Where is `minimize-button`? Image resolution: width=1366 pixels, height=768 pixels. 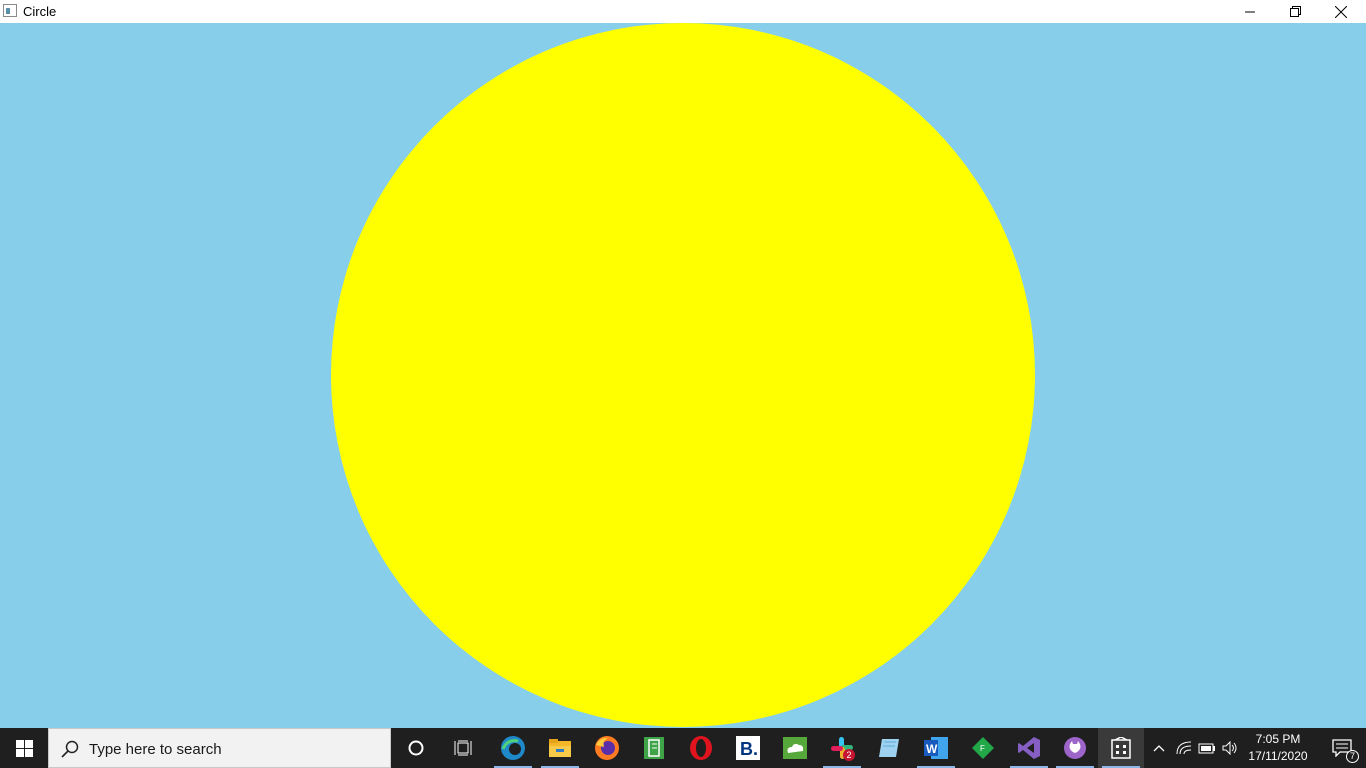 minimize-button is located at coordinates (1250, 11).